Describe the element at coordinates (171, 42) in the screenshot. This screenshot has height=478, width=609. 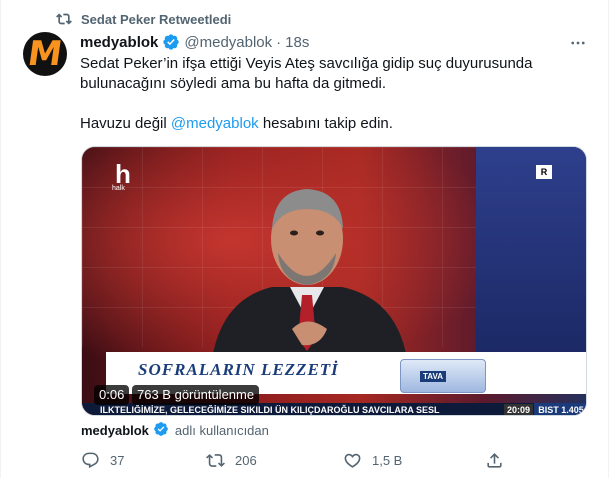
I see `verified-badge-icon` at that location.